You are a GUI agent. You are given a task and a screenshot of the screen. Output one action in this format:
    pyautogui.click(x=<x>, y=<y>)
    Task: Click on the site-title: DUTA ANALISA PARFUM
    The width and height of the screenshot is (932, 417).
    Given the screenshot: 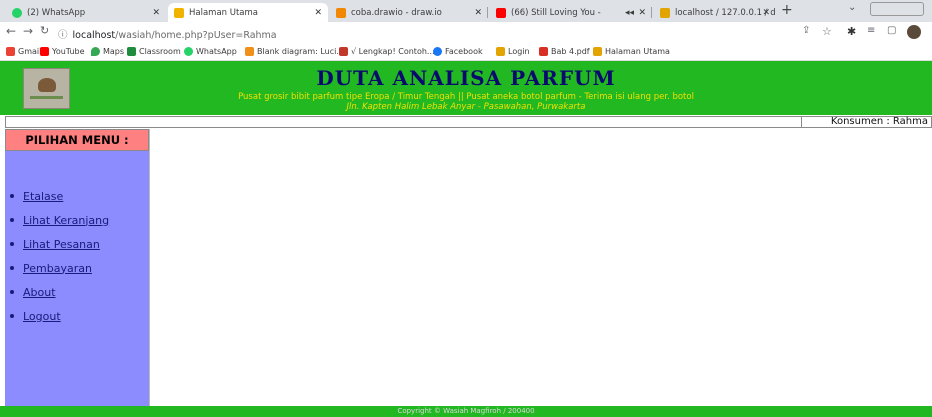 What is the action you would take?
    pyautogui.click(x=466, y=78)
    